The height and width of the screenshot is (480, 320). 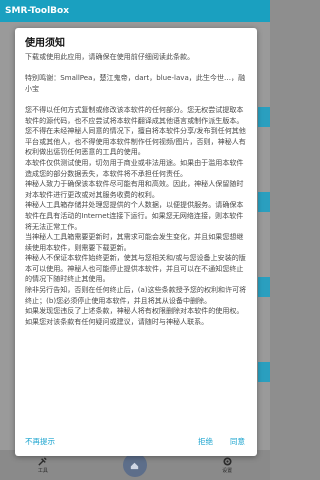 What do you see at coordinates (40, 442) in the screenshot?
I see `no-remind-button: 不再提示` at bounding box center [40, 442].